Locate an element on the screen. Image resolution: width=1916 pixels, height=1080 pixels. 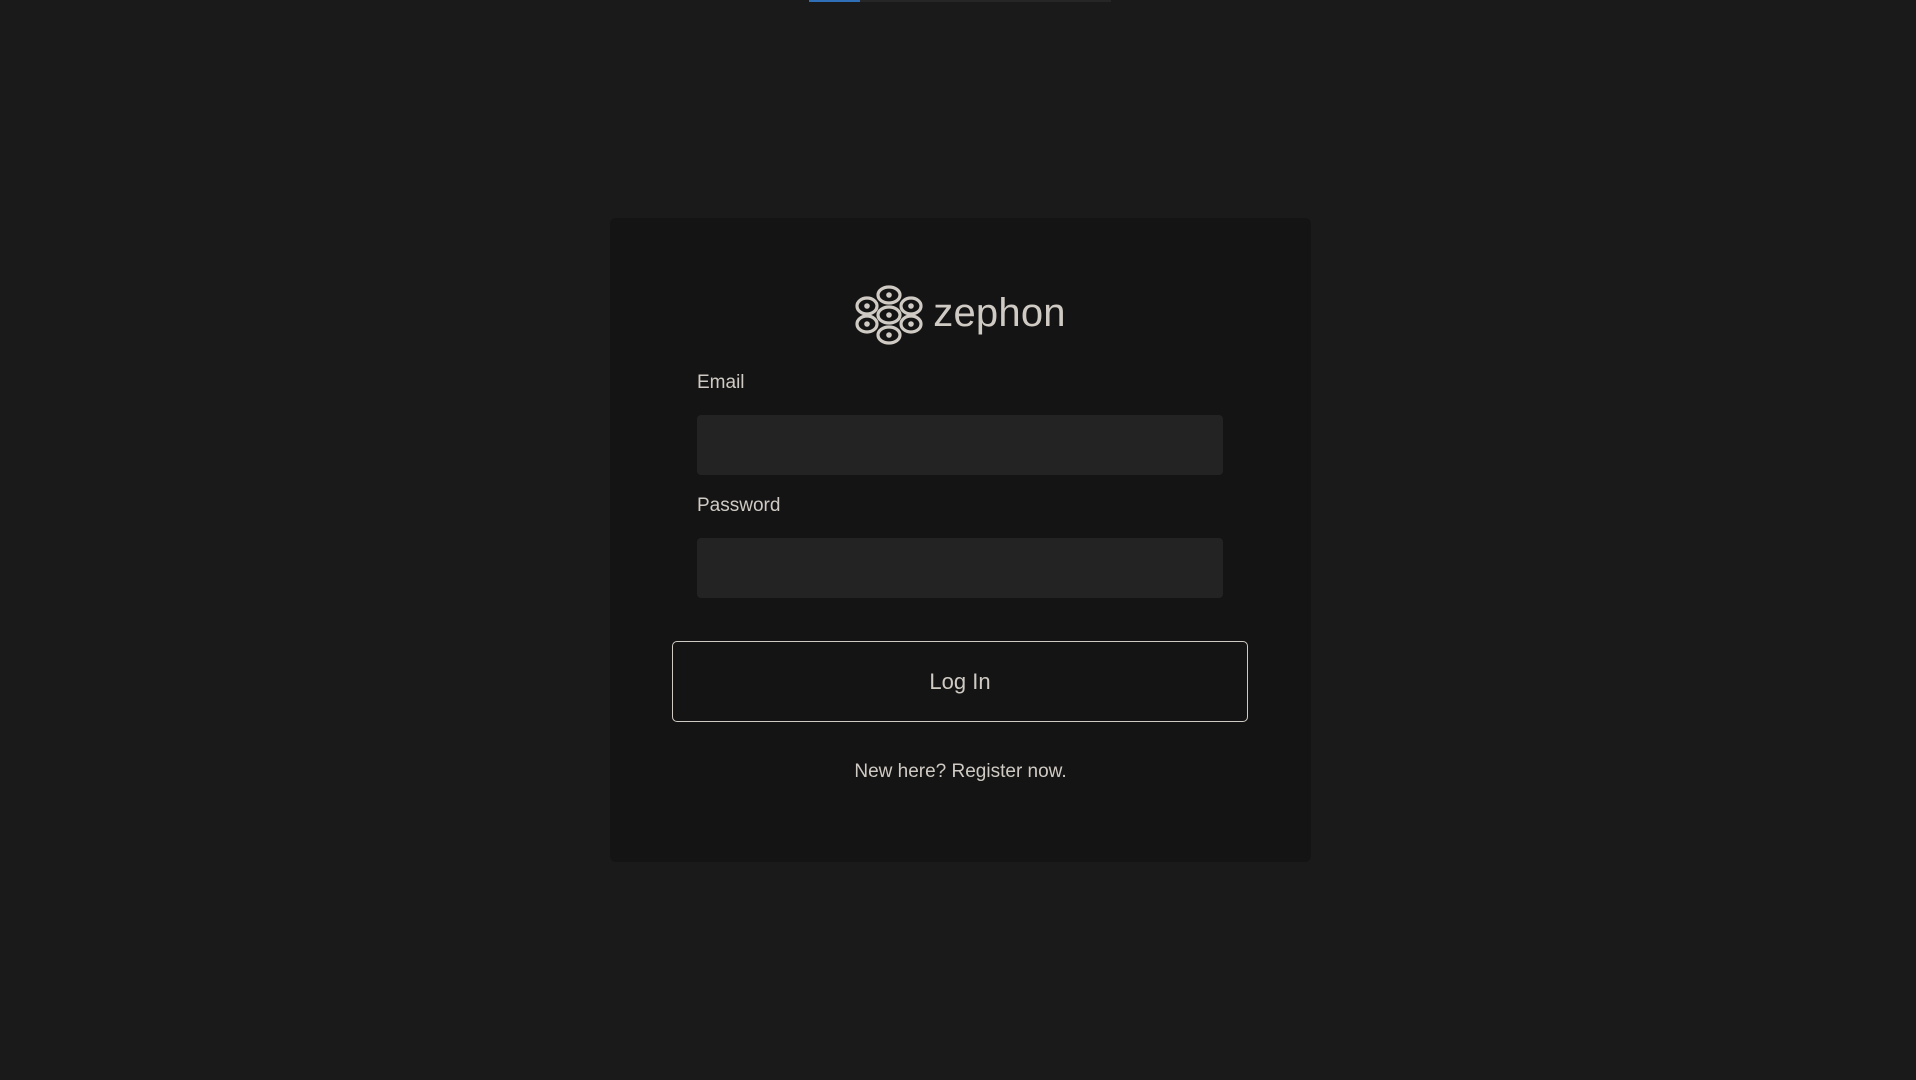
register-link: New here? Register now. is located at coordinates (960, 772).